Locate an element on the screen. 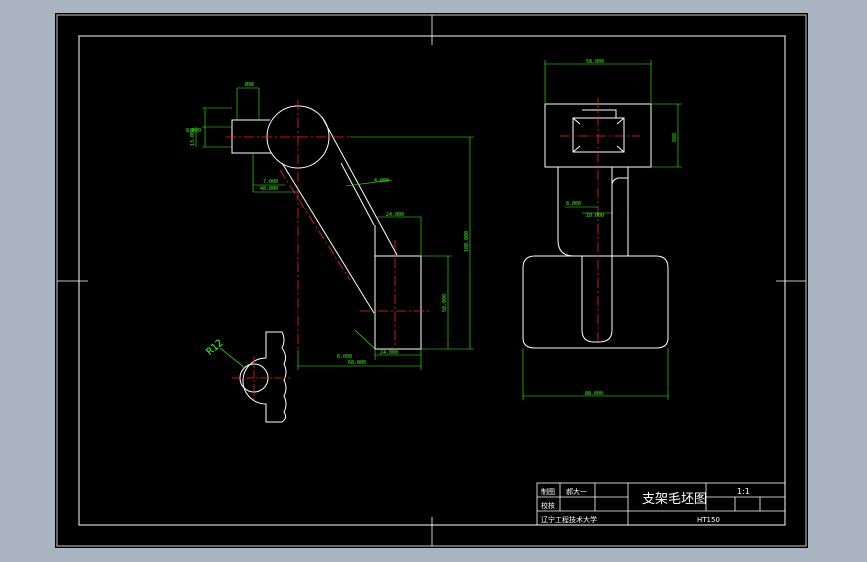 The image size is (867, 562). dim-angle-thickness: 4.000 is located at coordinates (381, 181).